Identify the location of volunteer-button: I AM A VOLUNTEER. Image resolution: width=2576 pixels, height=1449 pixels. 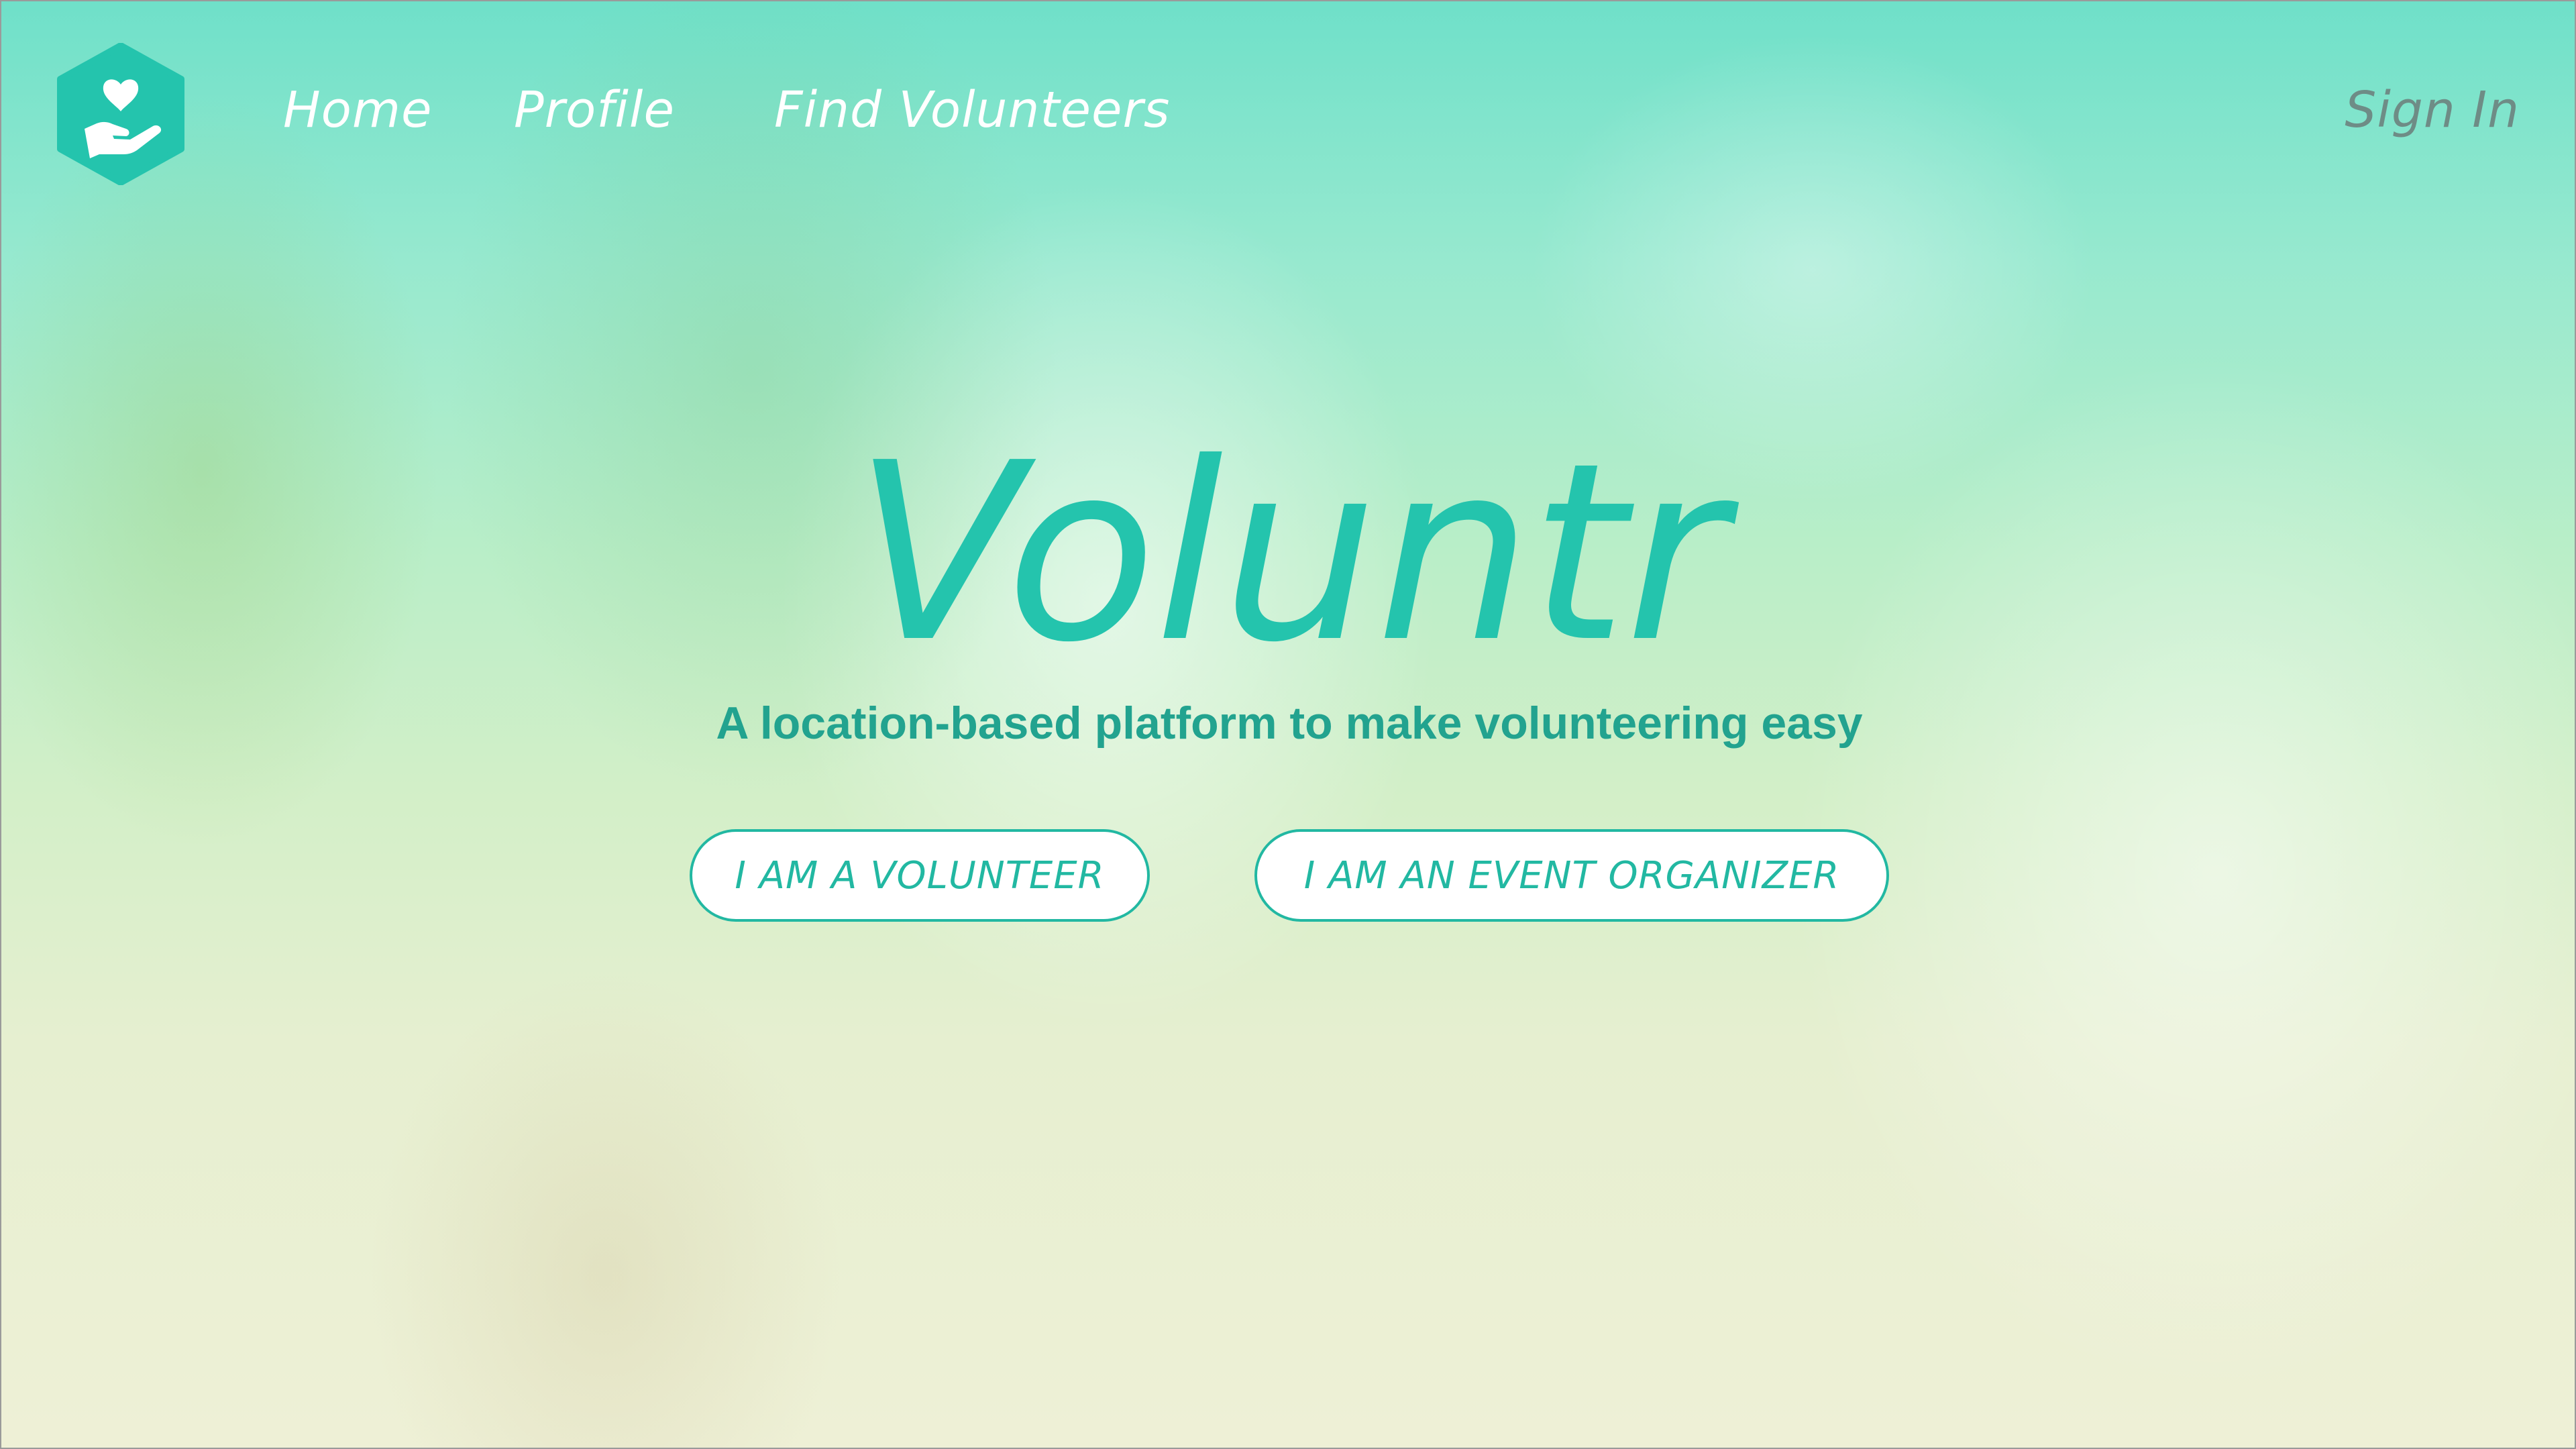
(920, 875).